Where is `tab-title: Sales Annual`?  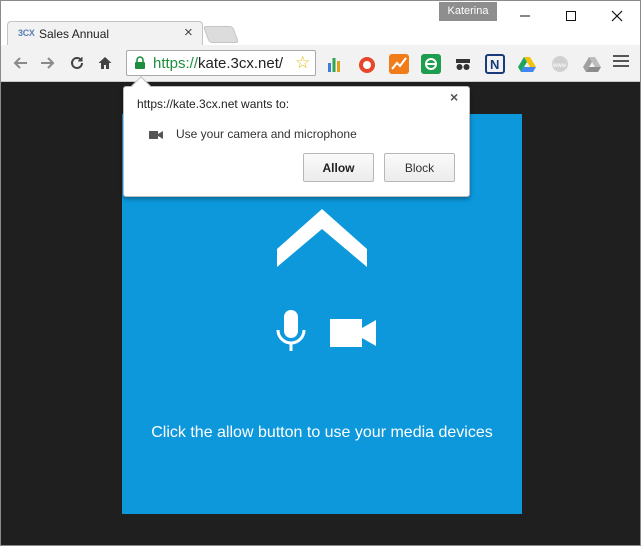 tab-title: Sales Annual is located at coordinates (74, 34).